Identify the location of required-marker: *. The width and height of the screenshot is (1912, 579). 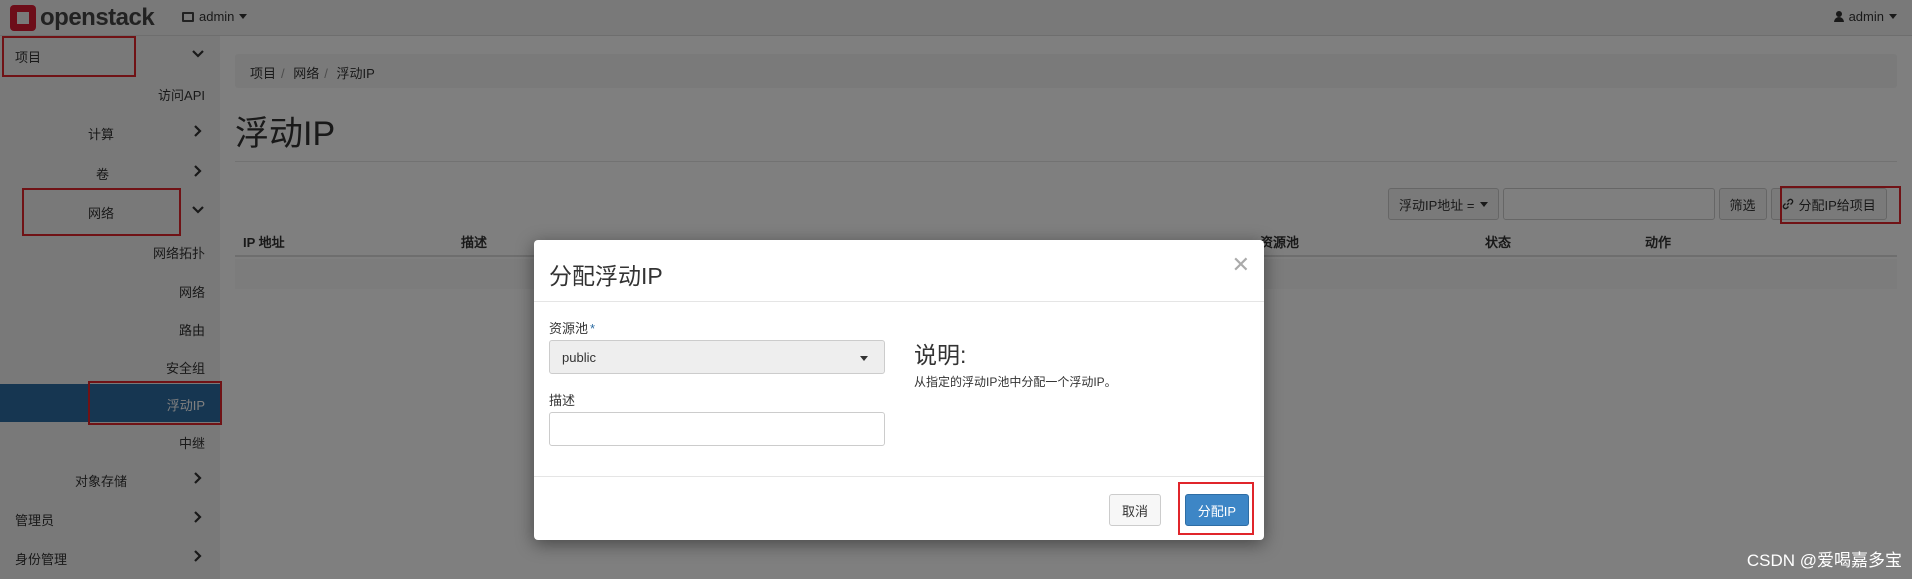
(593, 328).